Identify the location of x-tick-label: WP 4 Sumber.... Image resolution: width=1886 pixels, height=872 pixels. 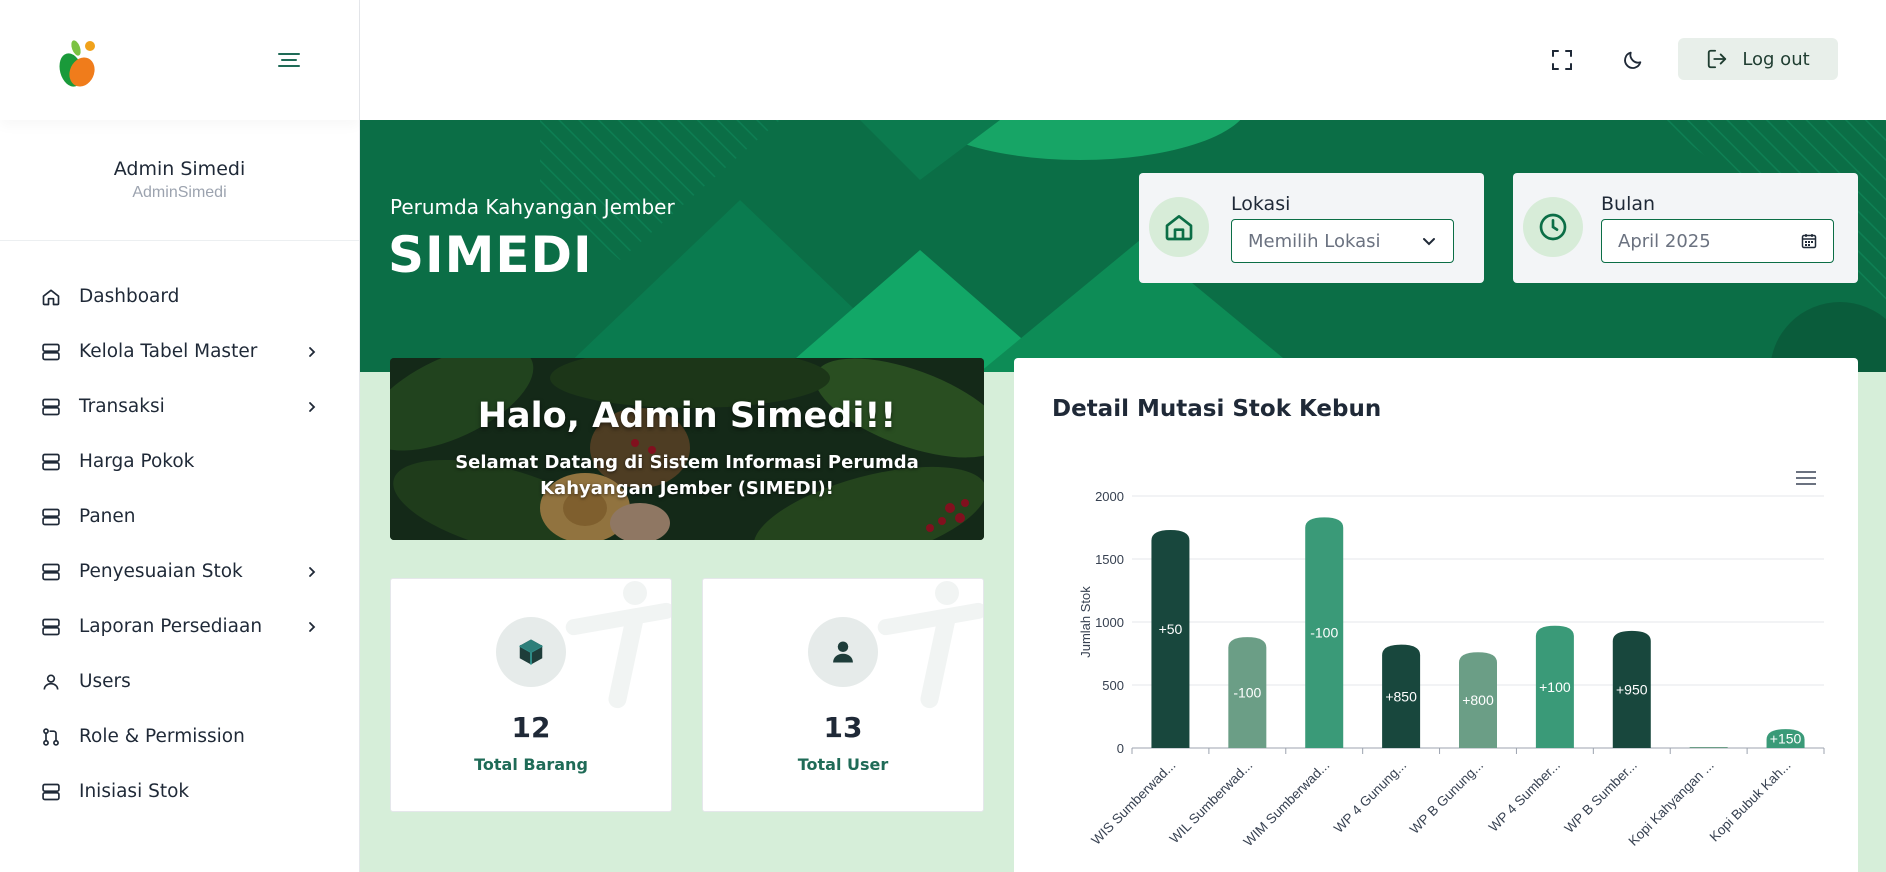
(1524, 796).